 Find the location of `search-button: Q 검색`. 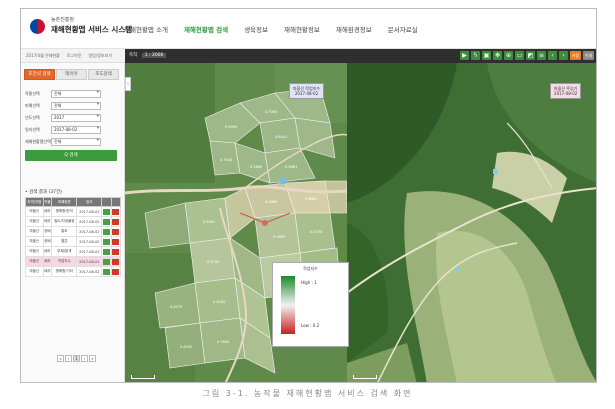

search-button: Q 검색 is located at coordinates (71, 155).